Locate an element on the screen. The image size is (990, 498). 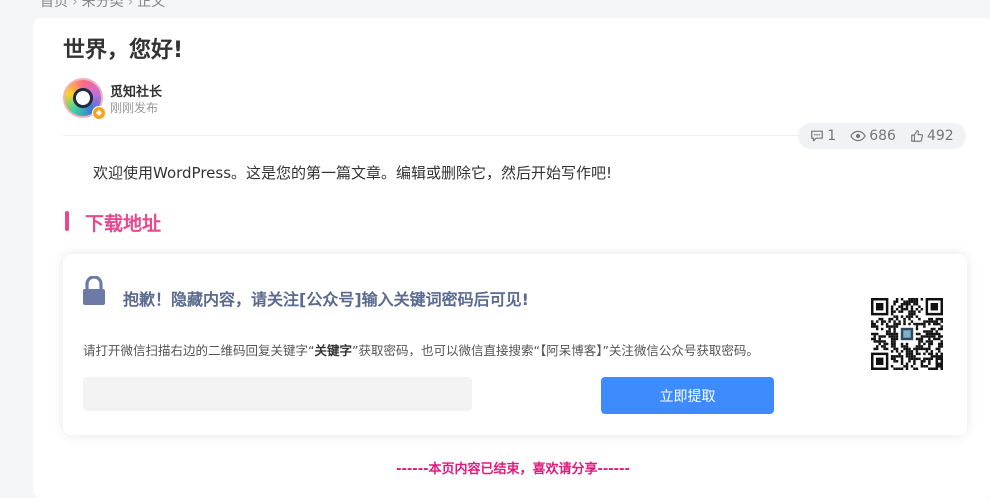
comment-count-value: 1 is located at coordinates (832, 136).